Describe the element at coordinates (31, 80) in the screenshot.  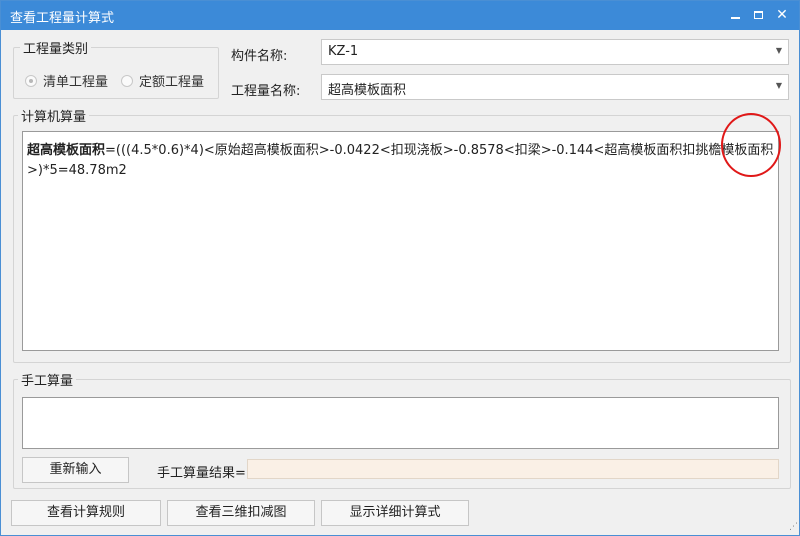
I see `radio-bill-quantity-dot` at that location.